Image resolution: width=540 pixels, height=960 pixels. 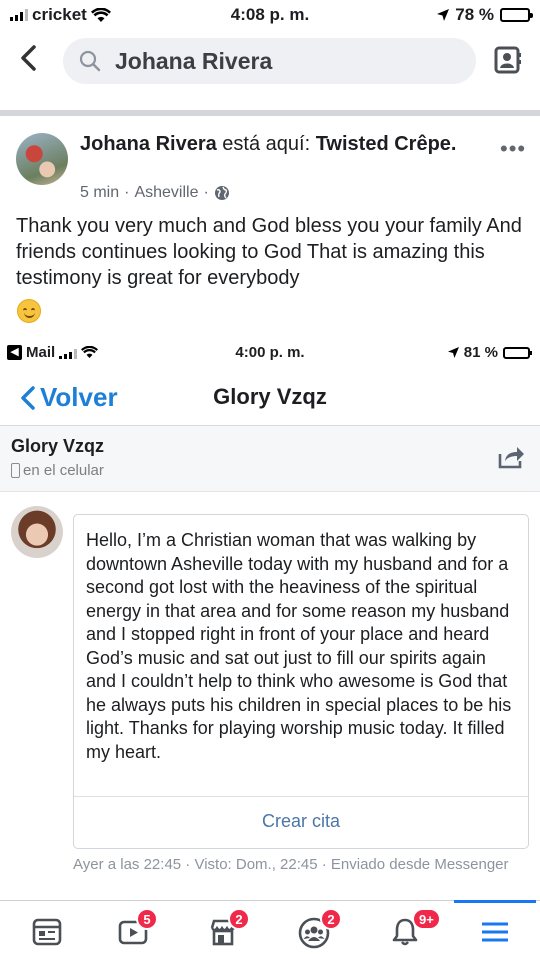 I want to click on more-options-icon: •••, so click(x=513, y=149).